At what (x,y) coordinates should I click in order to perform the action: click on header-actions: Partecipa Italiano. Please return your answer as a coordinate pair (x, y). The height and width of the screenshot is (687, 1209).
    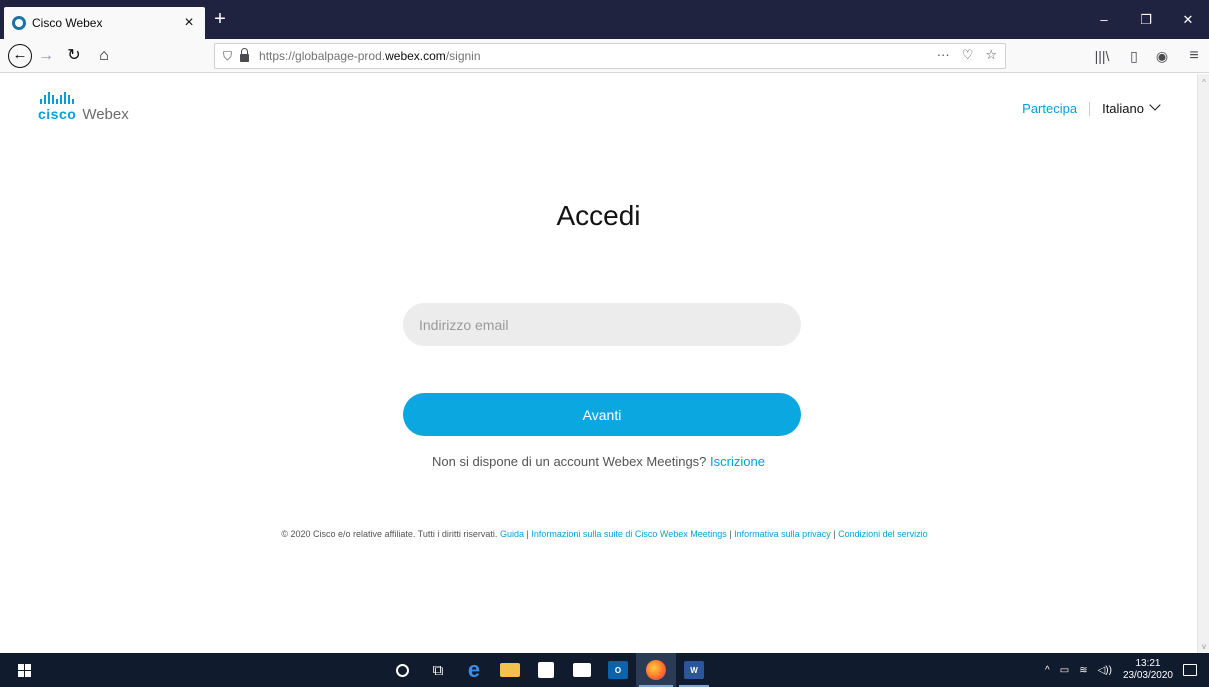
    Looking at the image, I should click on (1091, 107).